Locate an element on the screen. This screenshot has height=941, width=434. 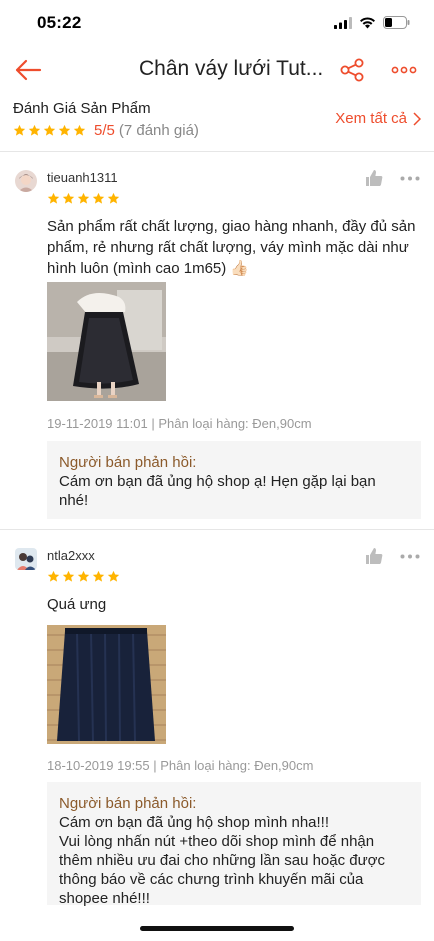
more-button is located at coordinates (404, 70).